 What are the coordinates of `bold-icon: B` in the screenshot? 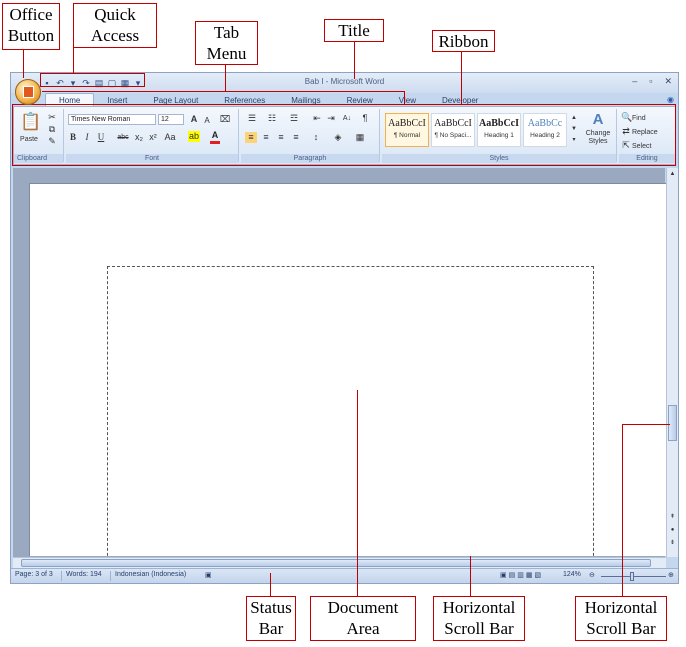 It's located at (73, 137).